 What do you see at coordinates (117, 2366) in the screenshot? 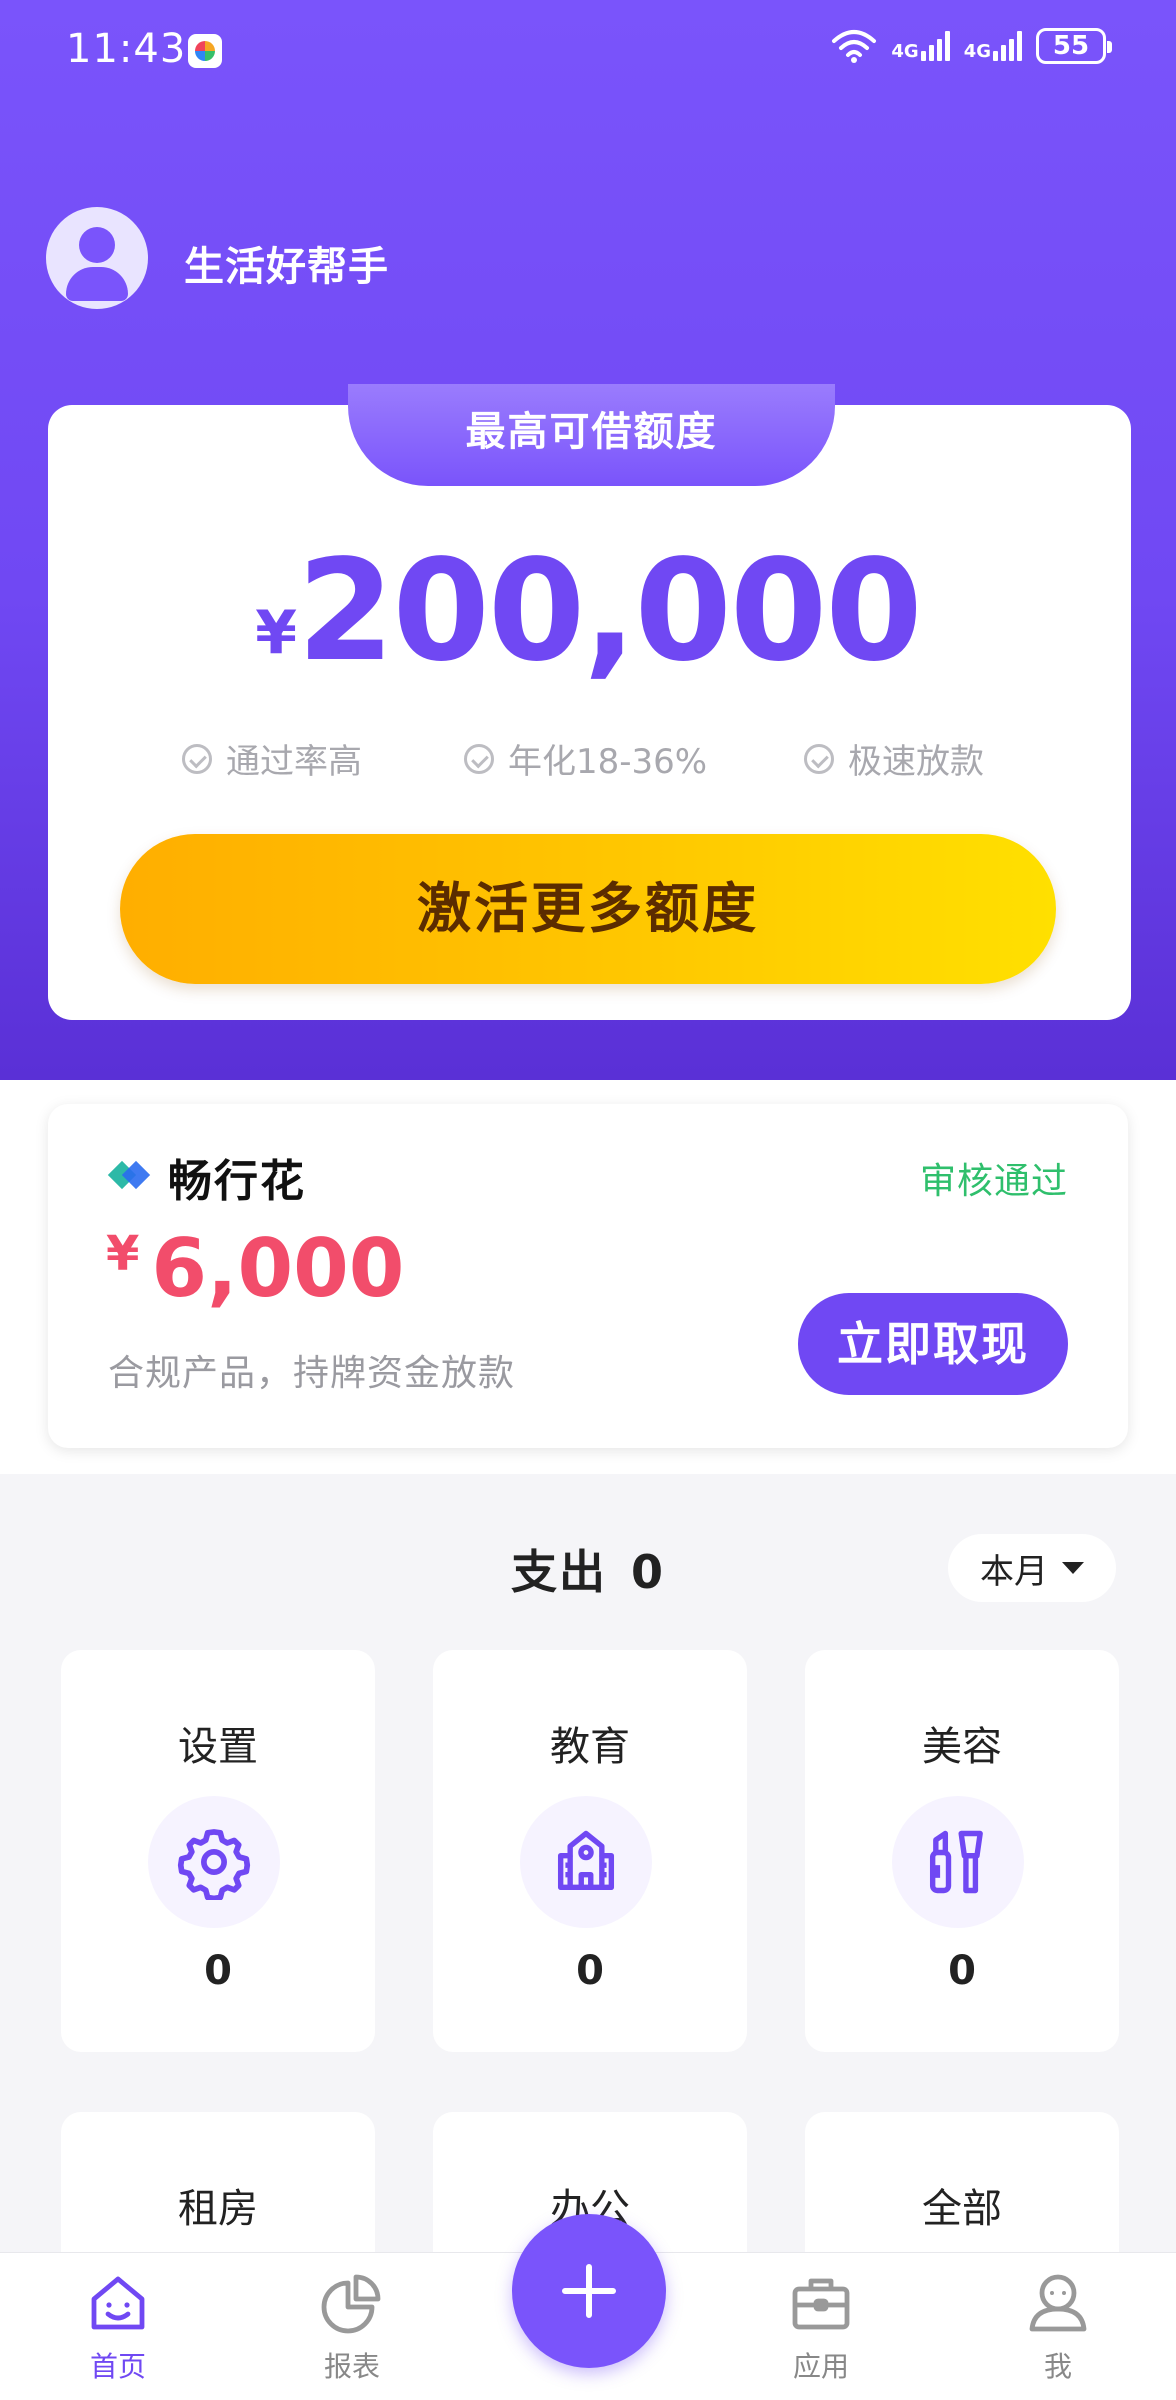
I see `nav-label: 首页` at bounding box center [117, 2366].